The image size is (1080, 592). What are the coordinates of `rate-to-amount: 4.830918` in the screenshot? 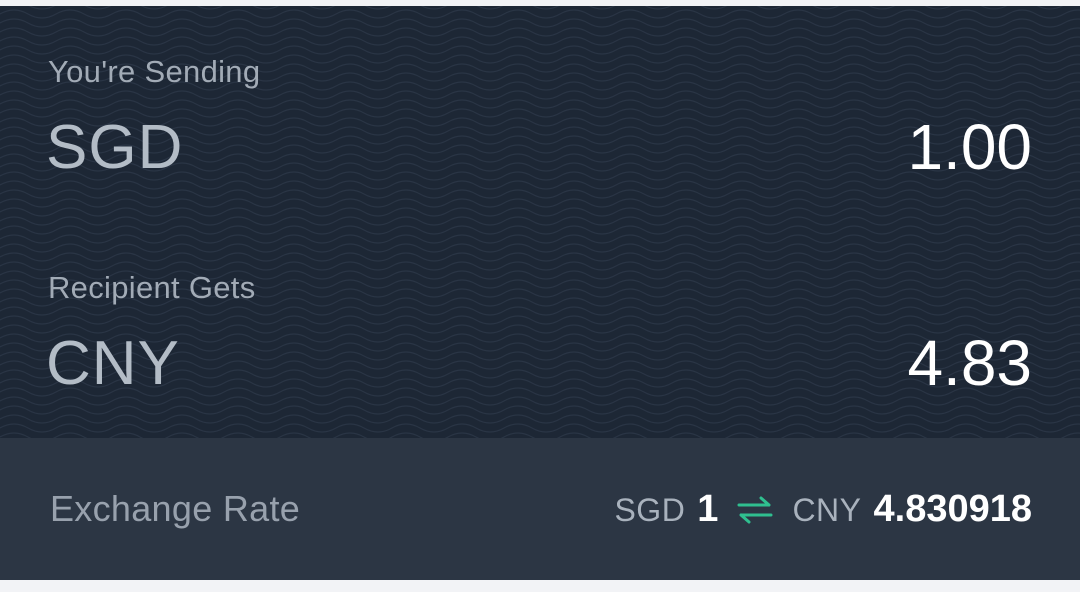 It's located at (953, 509).